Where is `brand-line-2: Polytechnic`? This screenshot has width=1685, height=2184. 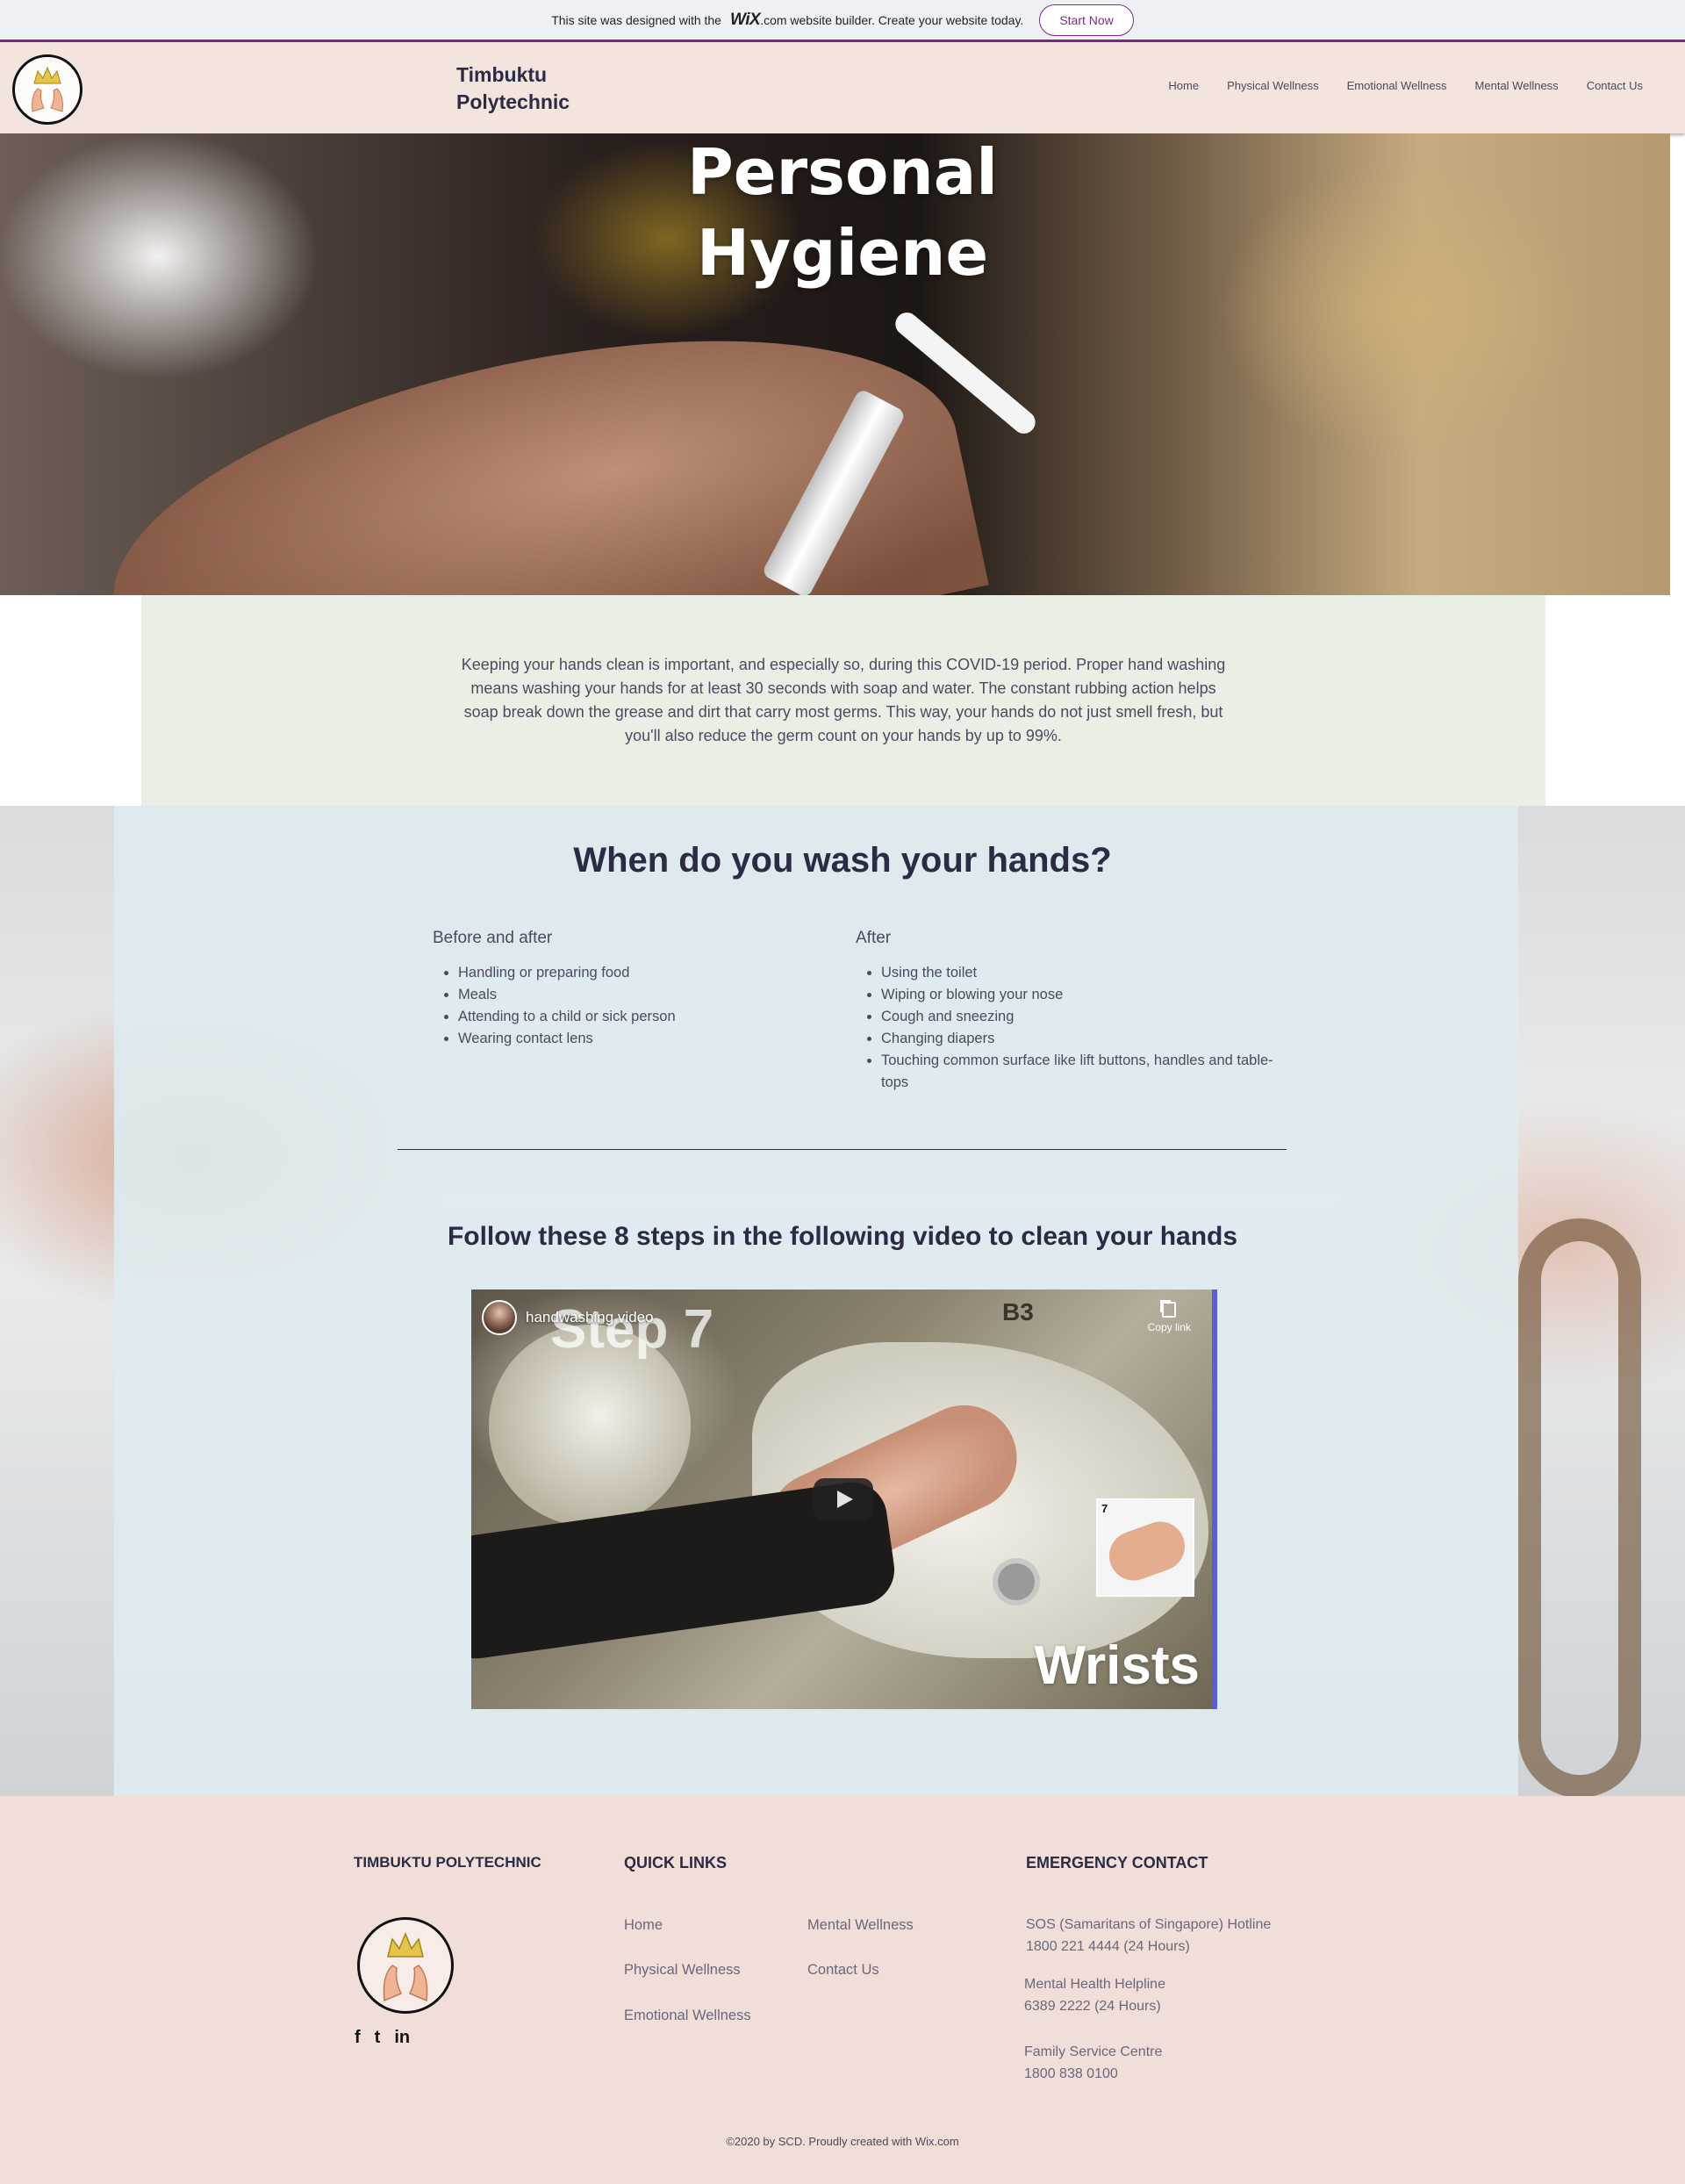
brand-line-2: Polytechnic is located at coordinates (513, 101).